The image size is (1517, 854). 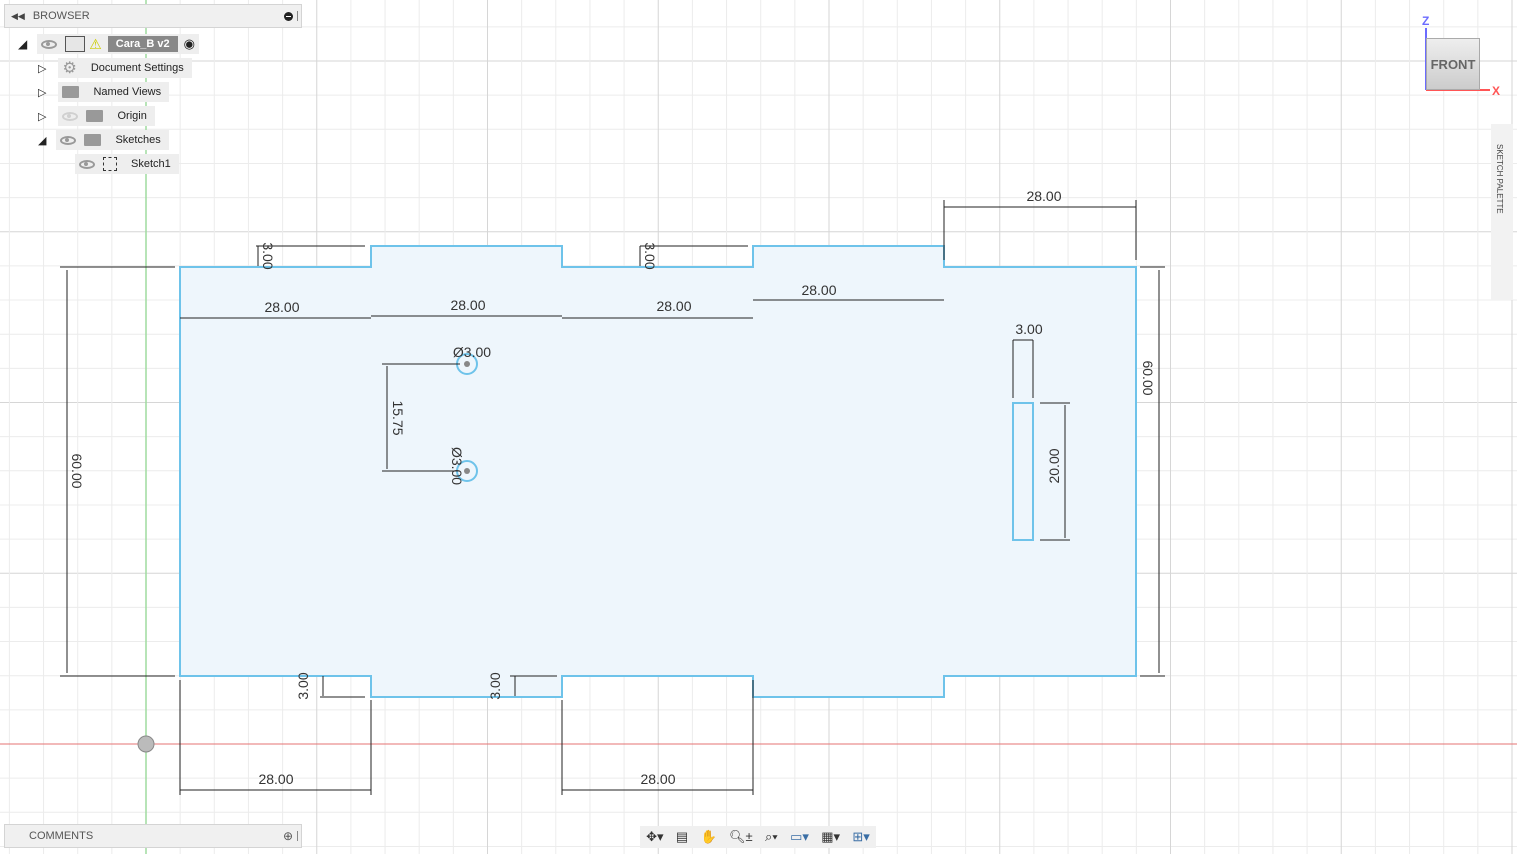 I want to click on component-name: Cara_B v2, so click(x=142, y=44).